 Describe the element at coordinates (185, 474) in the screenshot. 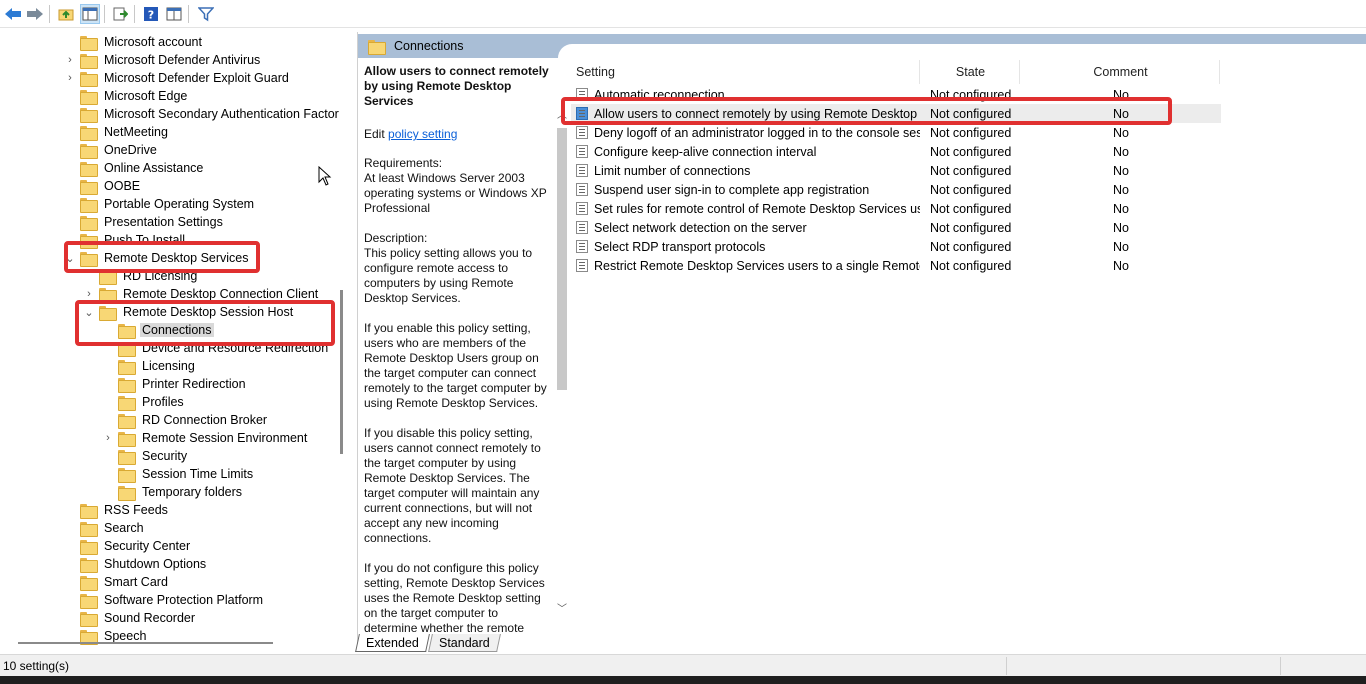

I see `tree-item: Session Time Limits` at that location.